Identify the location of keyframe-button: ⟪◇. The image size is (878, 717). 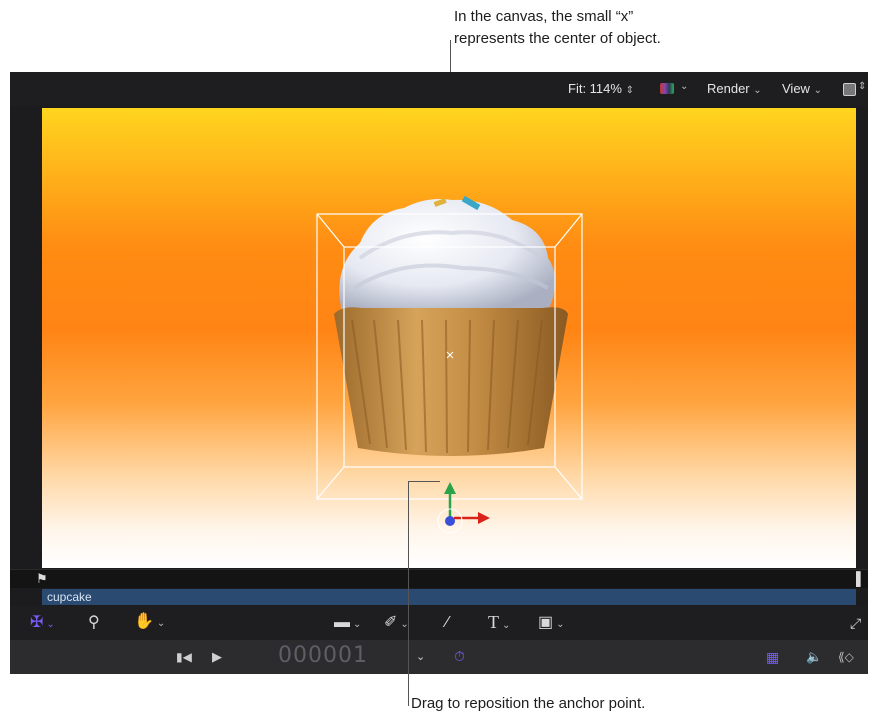
(846, 657).